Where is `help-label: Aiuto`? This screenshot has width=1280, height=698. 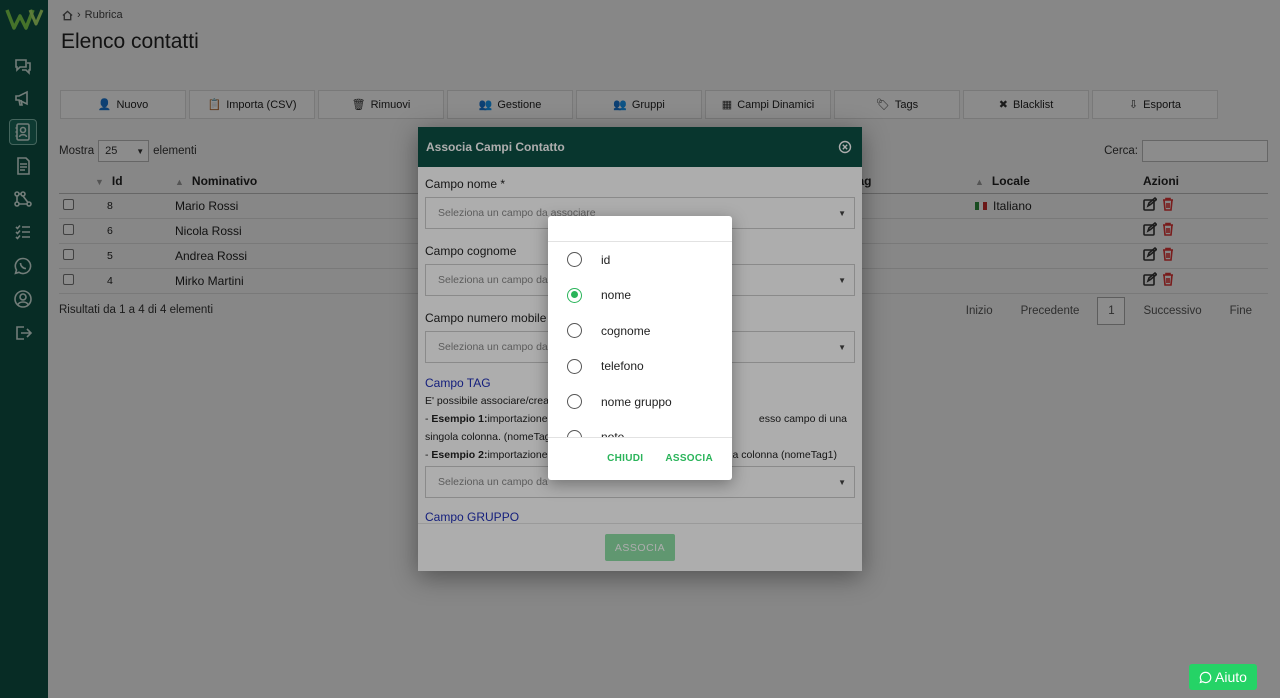 help-label: Aiuto is located at coordinates (1231, 677).